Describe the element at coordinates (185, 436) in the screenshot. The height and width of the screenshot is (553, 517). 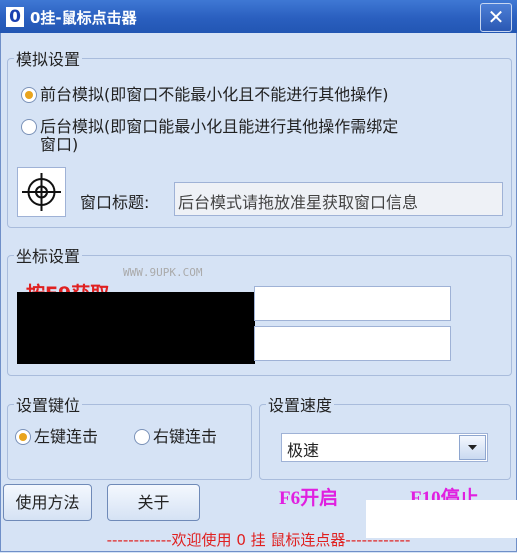
I see `radio-right-click-label: 右键连击` at that location.